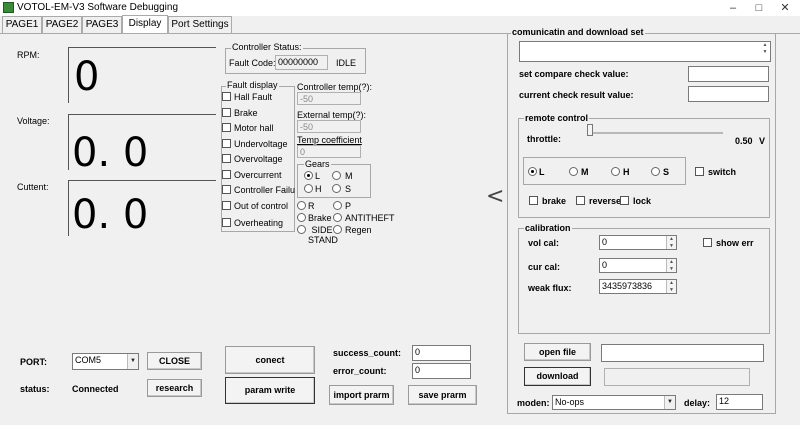  What do you see at coordinates (332, 115) in the screenshot?
I see `external-temp-label: External temp(?):` at bounding box center [332, 115].